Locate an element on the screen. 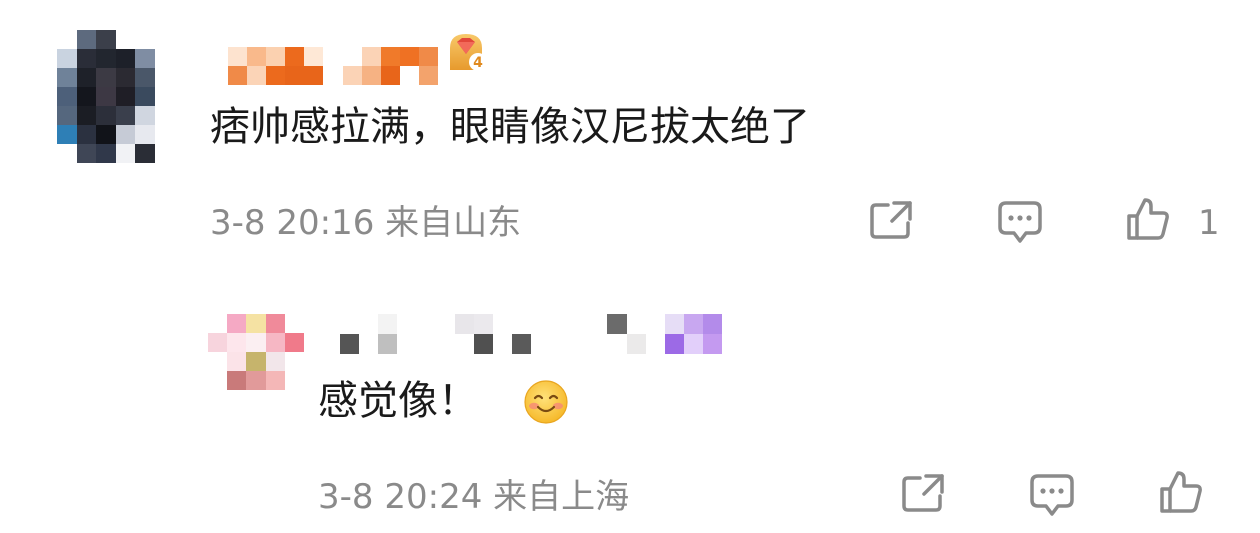 The image size is (1260, 533). crown-level-4-badge-icon: 4 is located at coordinates (468, 52).